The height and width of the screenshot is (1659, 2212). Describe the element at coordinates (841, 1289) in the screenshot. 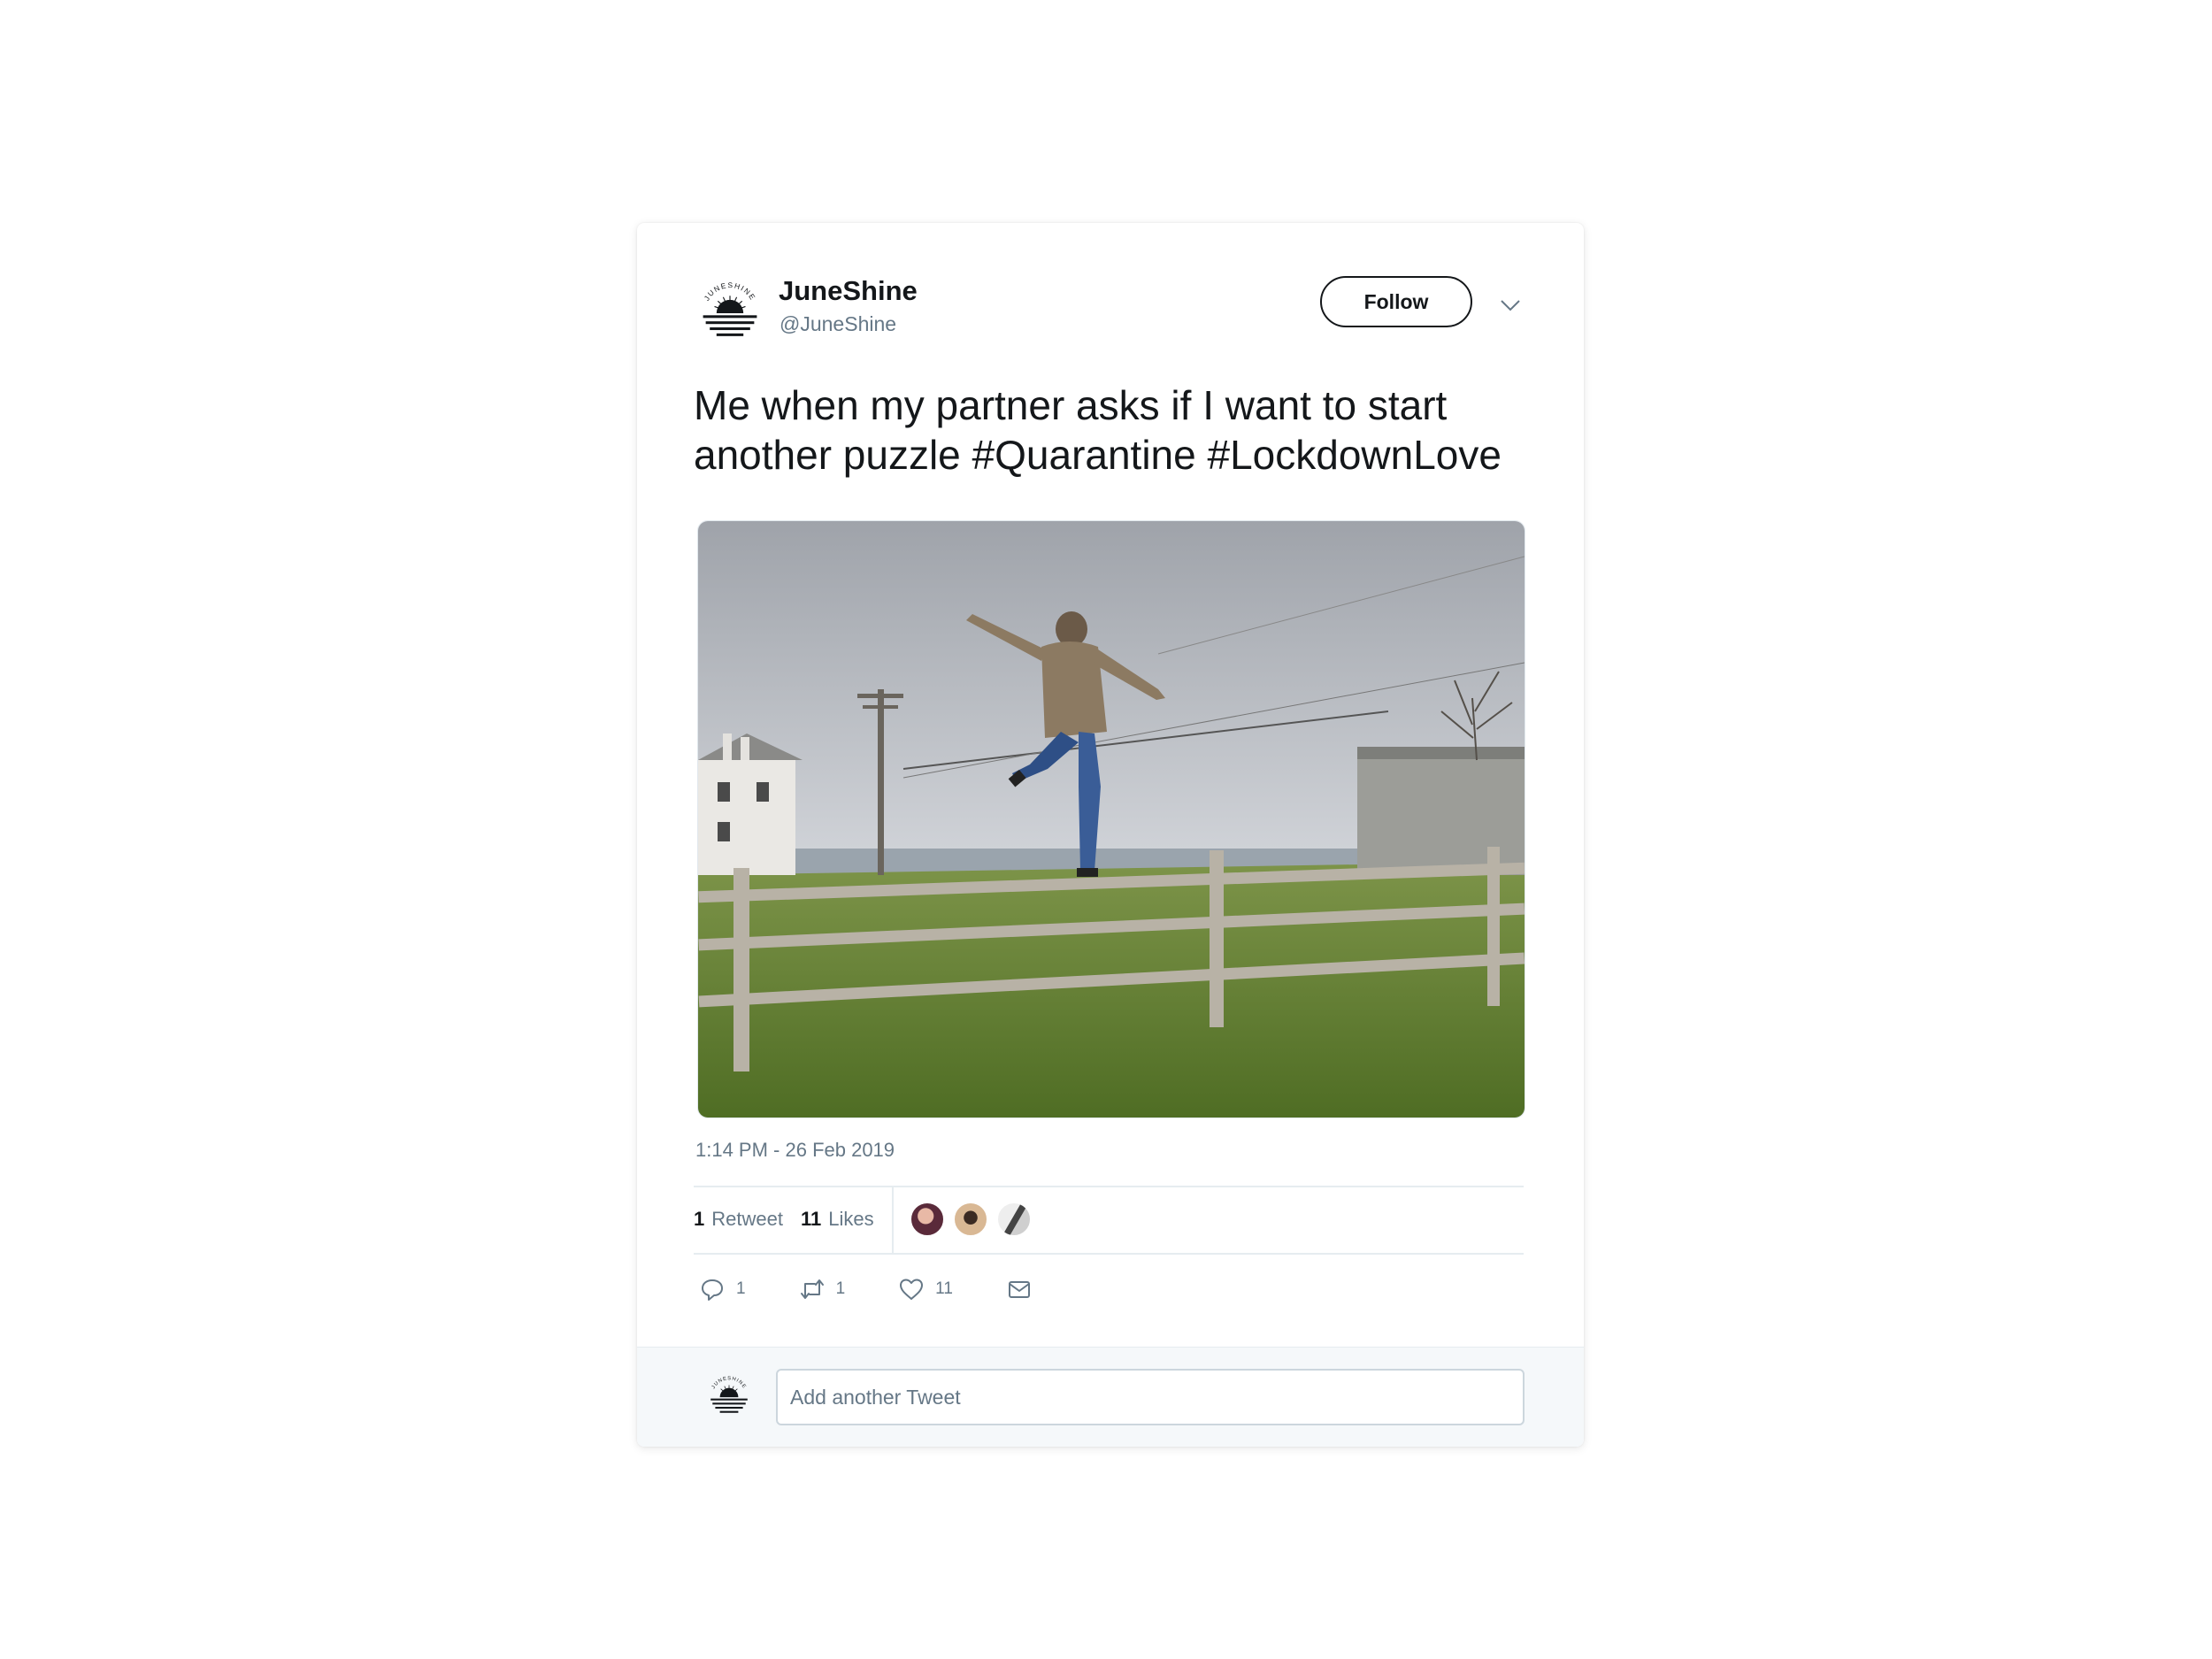

I see `retweet-count: 1` at that location.